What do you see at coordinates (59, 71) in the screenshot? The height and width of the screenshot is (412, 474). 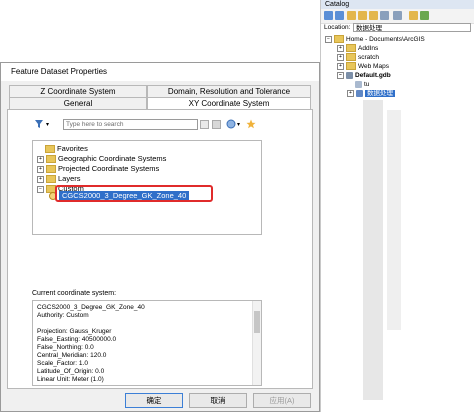 I see `dialog-title: Feature Dataset Properties` at bounding box center [59, 71].